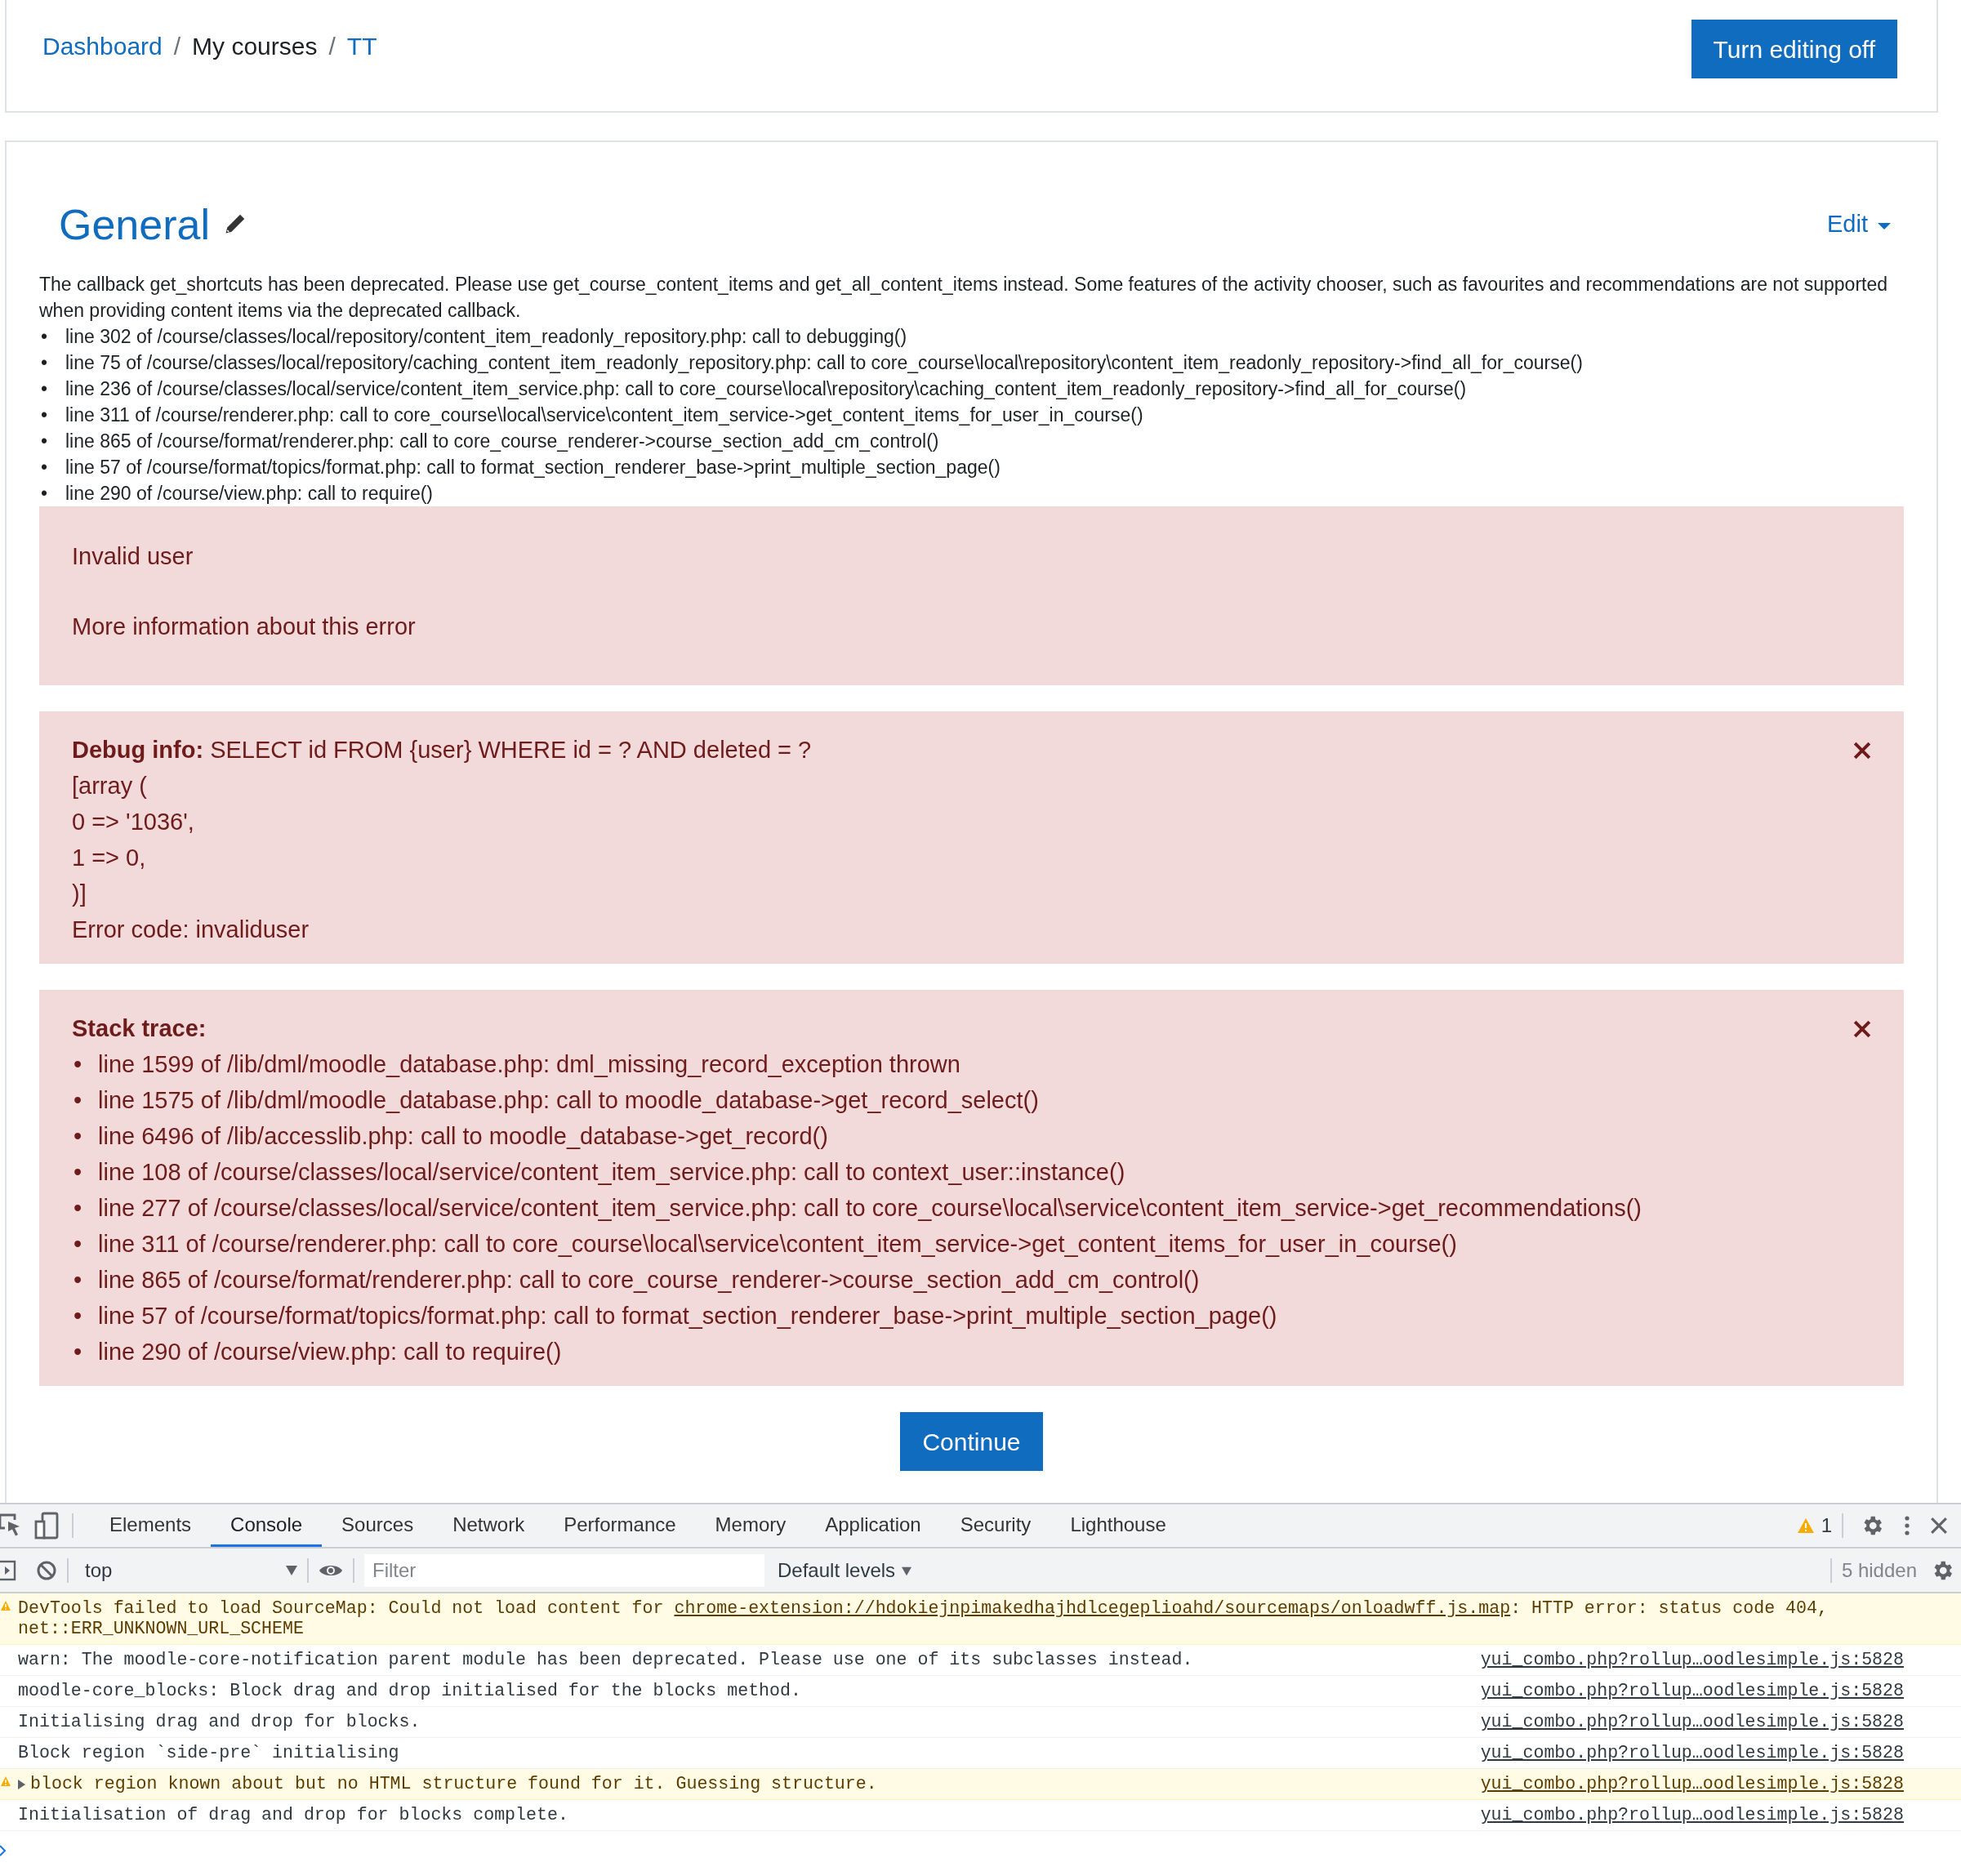 This screenshot has width=1961, height=1876. What do you see at coordinates (191, 1570) in the screenshot?
I see `context-dropdown: top` at bounding box center [191, 1570].